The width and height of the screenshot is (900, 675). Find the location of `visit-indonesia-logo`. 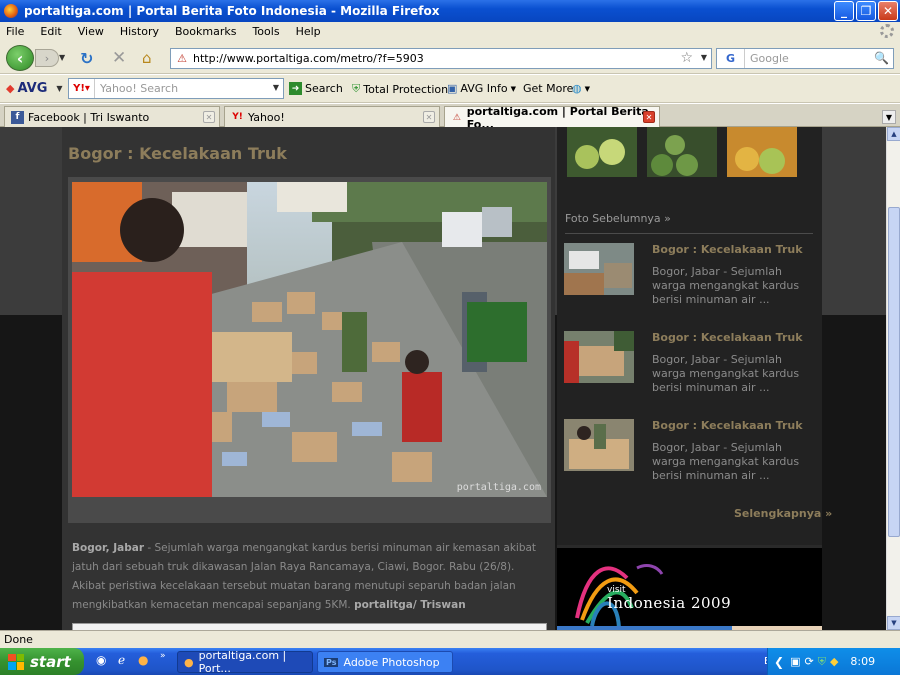

visit-indonesia-logo is located at coordinates (689, 597).